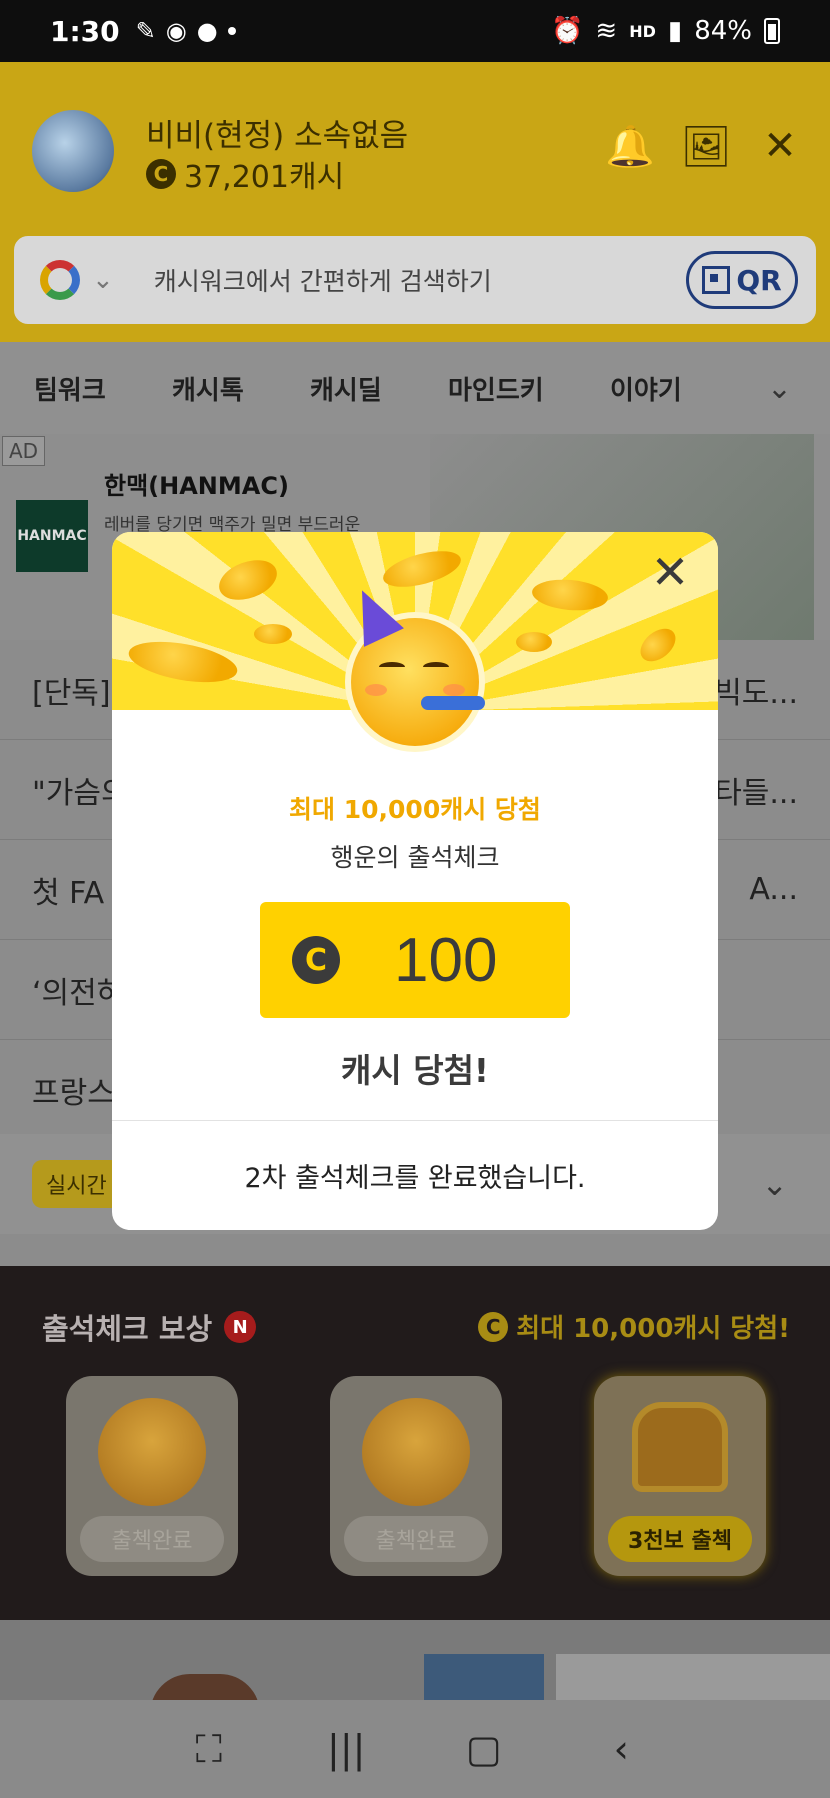  What do you see at coordinates (675, 31) in the screenshot?
I see `signal-icon: ▮` at bounding box center [675, 31].